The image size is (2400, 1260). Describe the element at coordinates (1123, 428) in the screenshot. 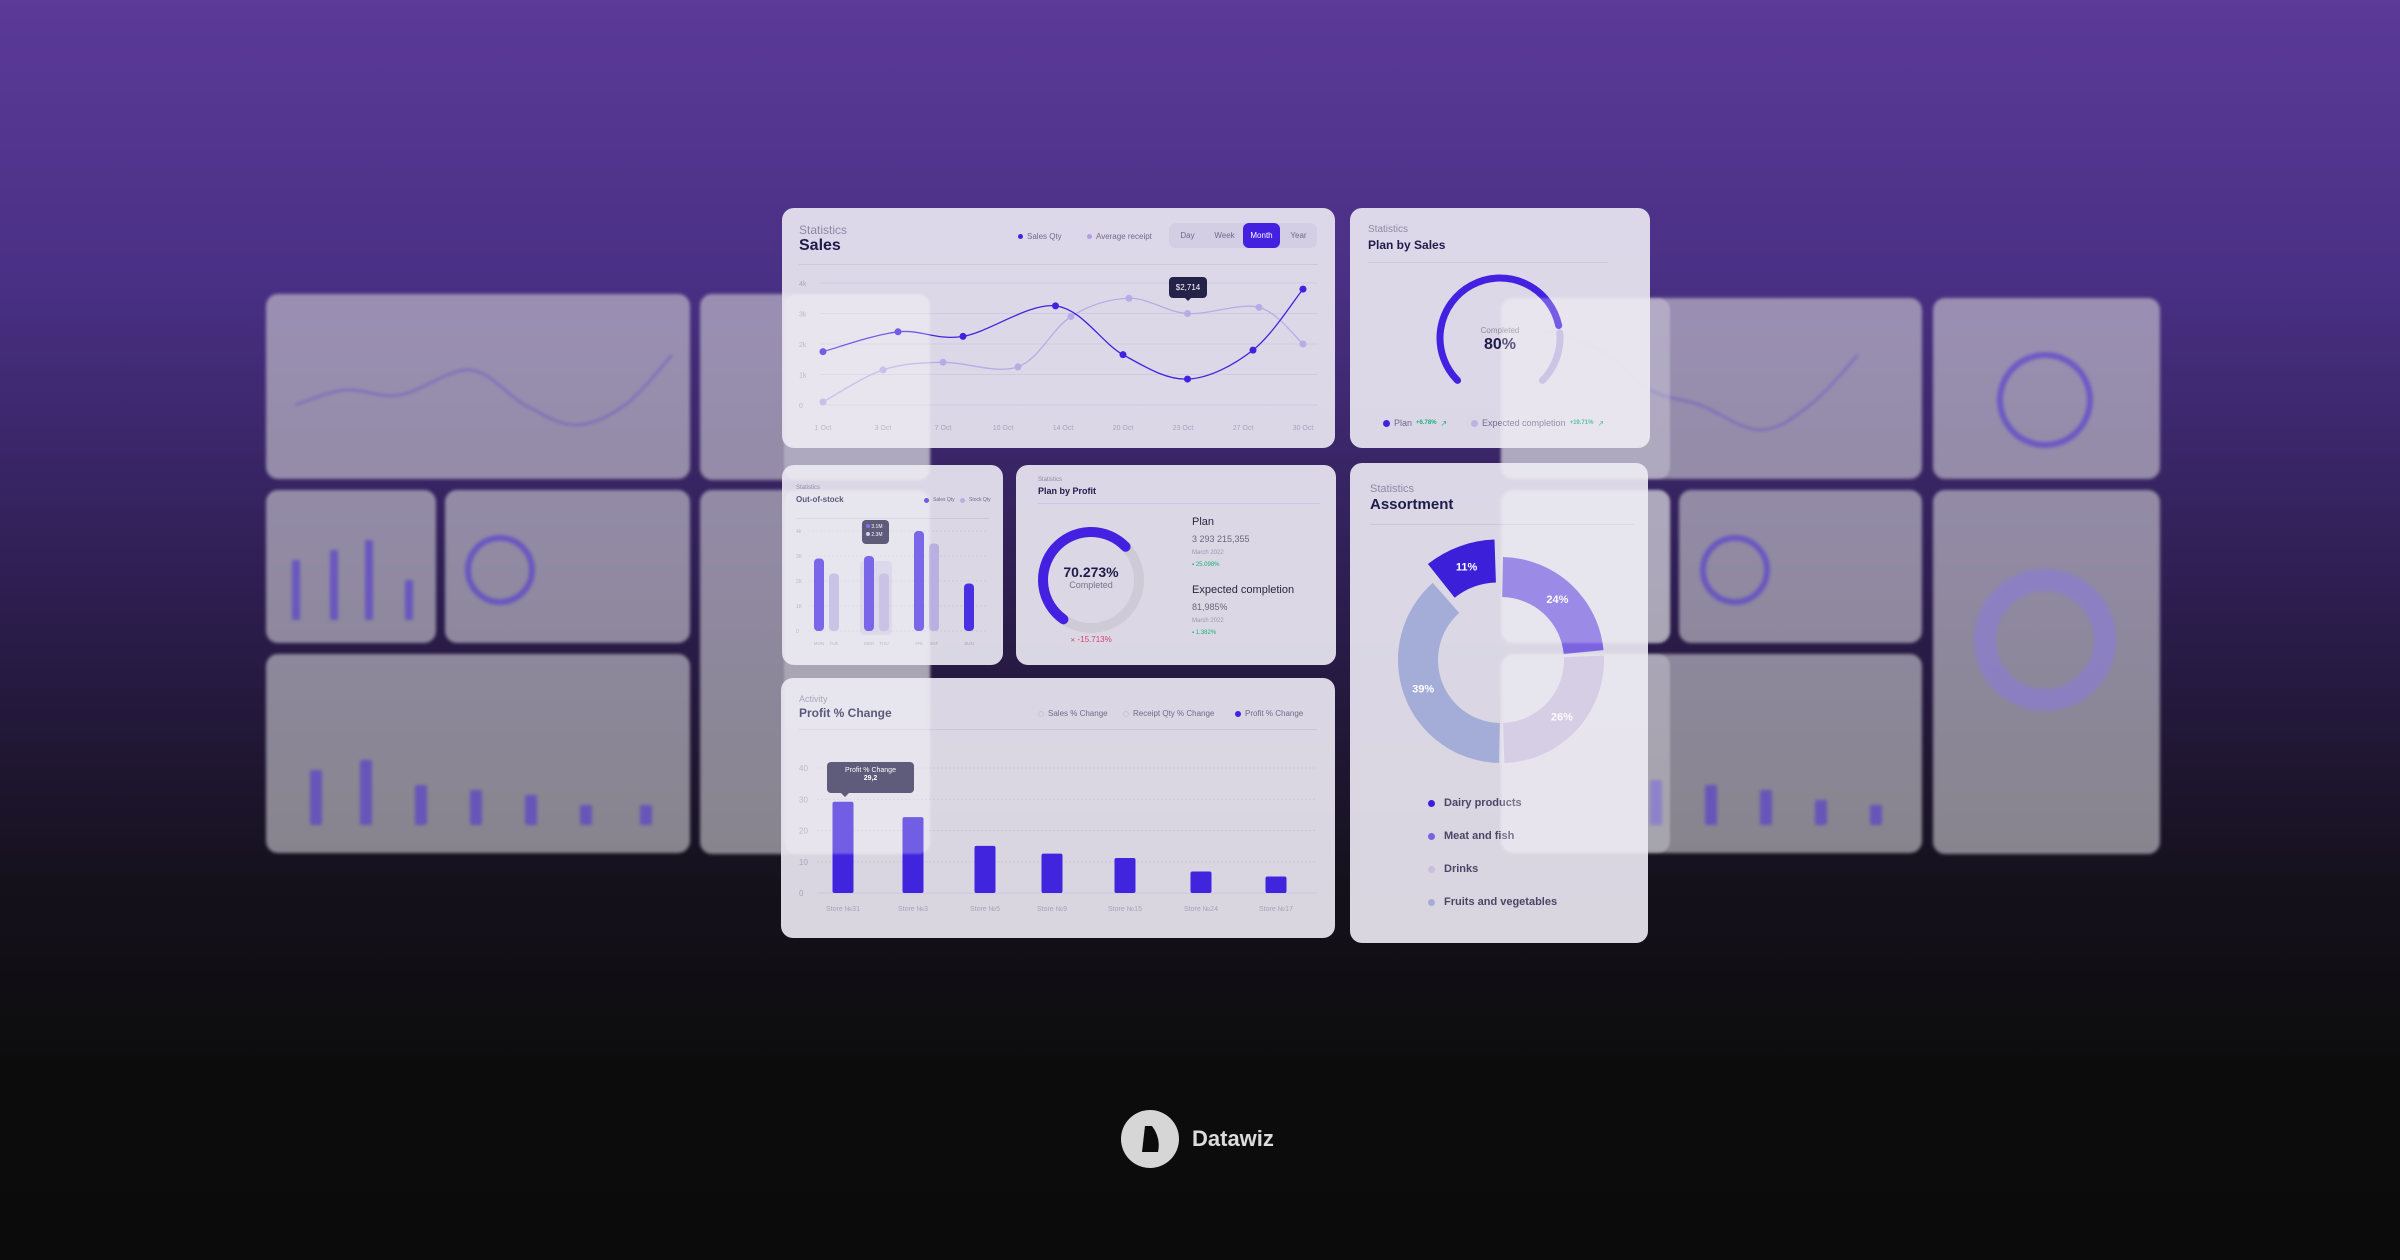

I see `x-tick-label: 20 Oct` at that location.